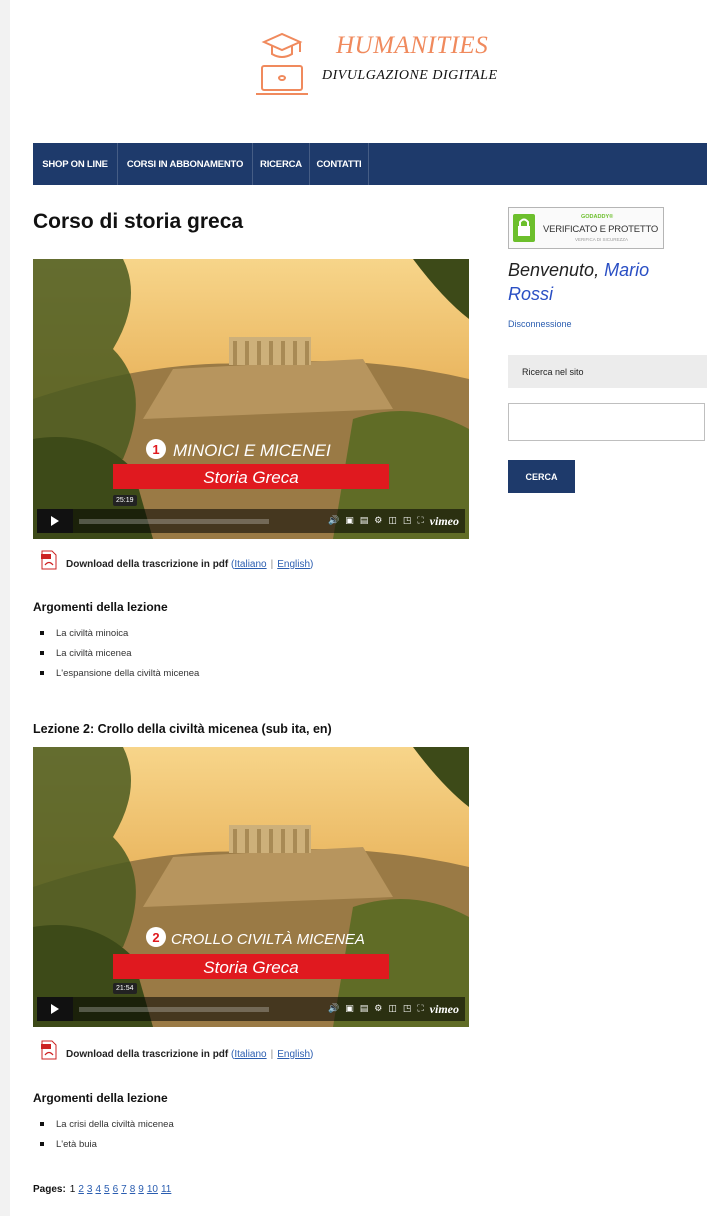 The height and width of the screenshot is (1216, 717). Describe the element at coordinates (524, 228) in the screenshot. I see `lock-icon` at that location.